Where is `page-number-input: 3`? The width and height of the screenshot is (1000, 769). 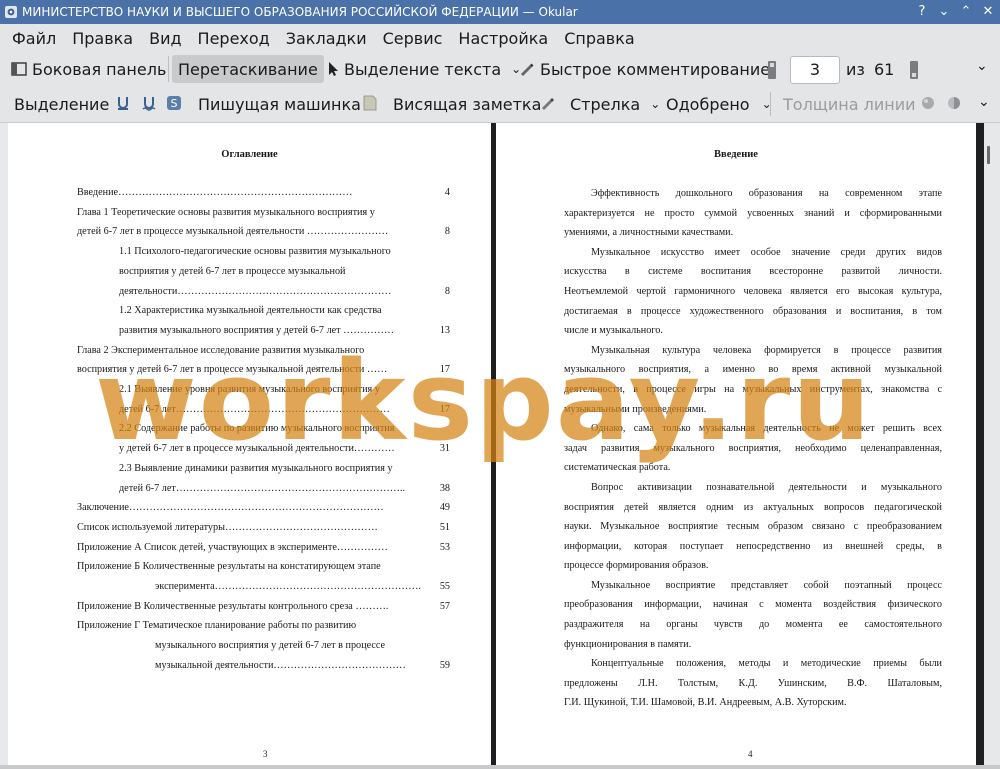
page-number-input: 3 is located at coordinates (815, 70).